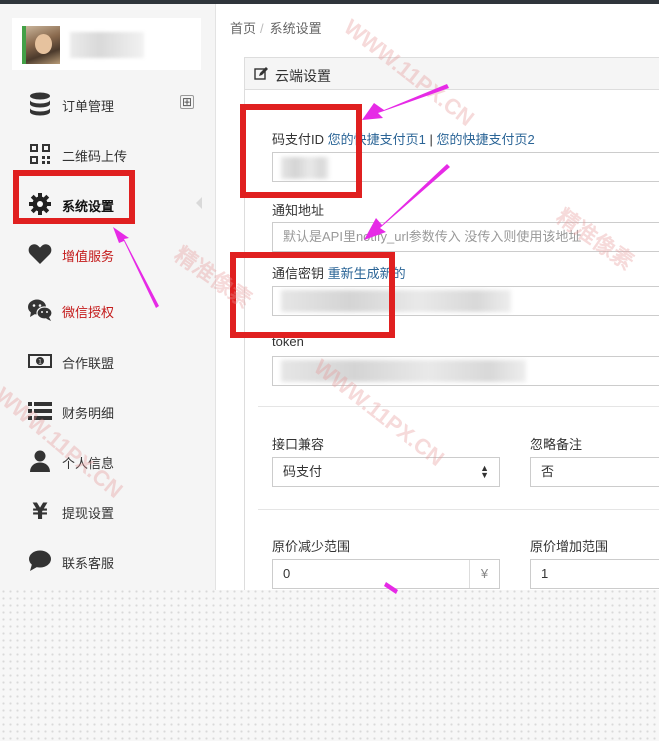 The height and width of the screenshot is (741, 659). Describe the element at coordinates (396, 301) in the screenshot. I see `secret-key-redacted` at that location.